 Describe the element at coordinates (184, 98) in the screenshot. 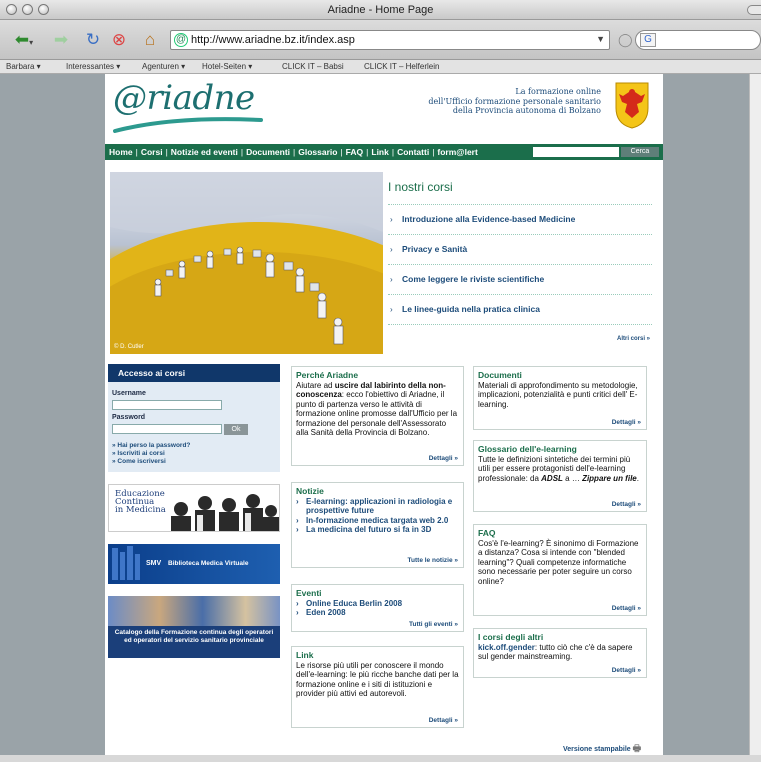

I see `site-logo: @riadne` at that location.